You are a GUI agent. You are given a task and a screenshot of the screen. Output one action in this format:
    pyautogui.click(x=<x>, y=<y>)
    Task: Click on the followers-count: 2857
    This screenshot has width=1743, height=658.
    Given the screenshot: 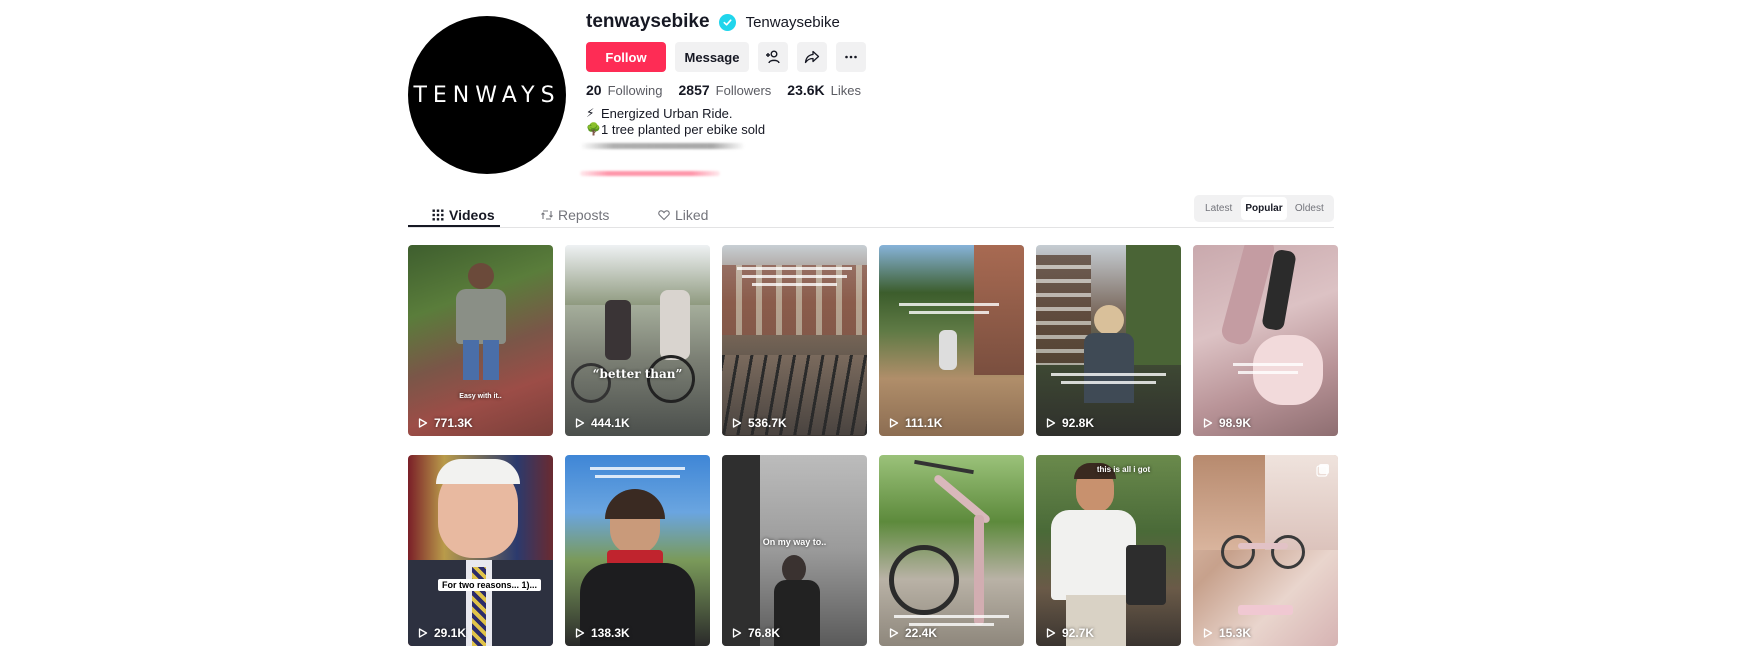 What is the action you would take?
    pyautogui.click(x=694, y=90)
    